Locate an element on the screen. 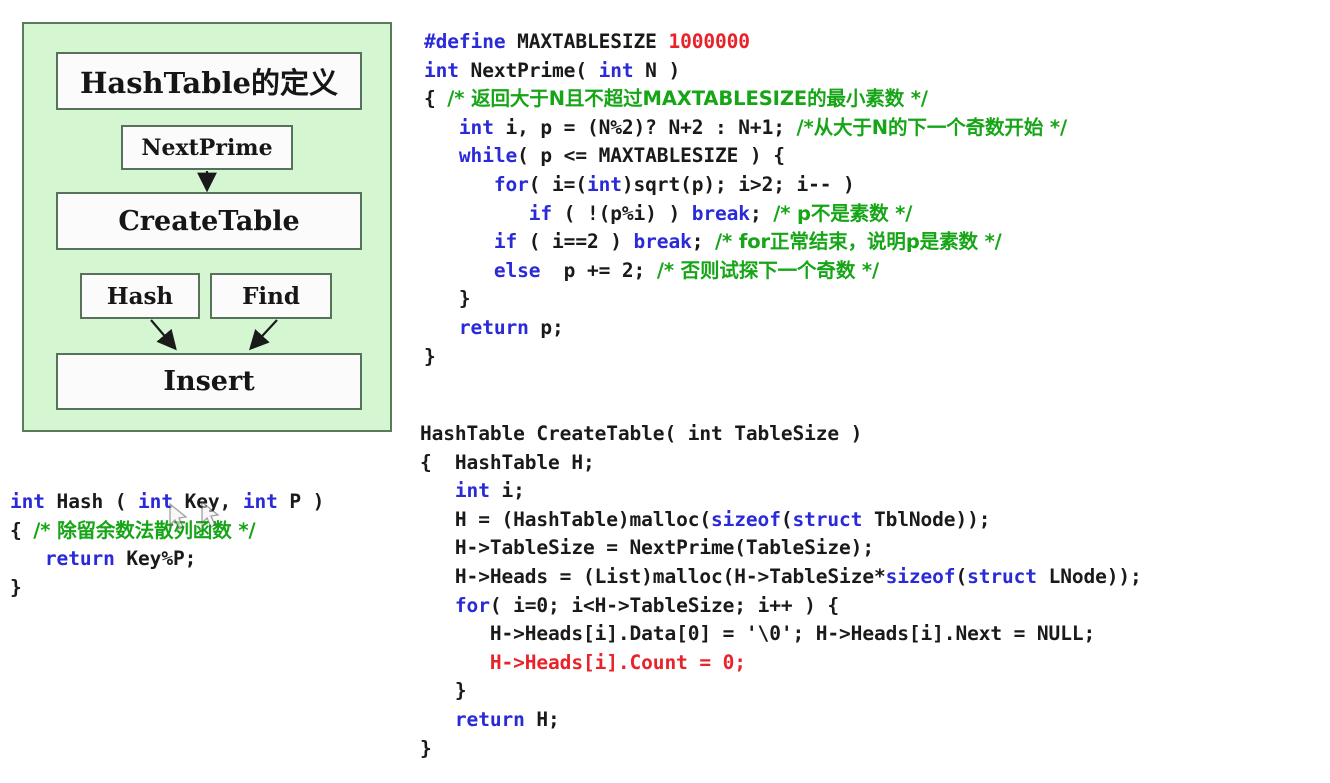  code-line: else p += 2; /* 否则试探下一个奇数 */ is located at coordinates (745, 271).